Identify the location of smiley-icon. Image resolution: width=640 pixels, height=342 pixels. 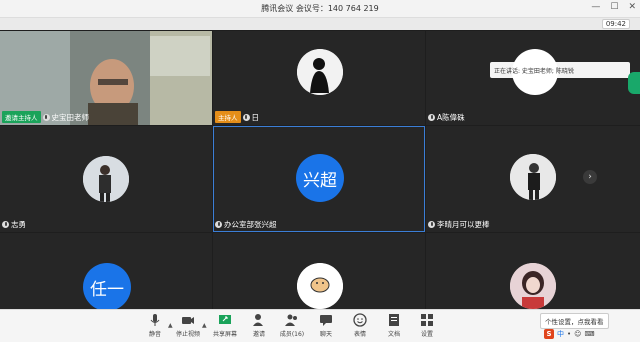
(360, 320).